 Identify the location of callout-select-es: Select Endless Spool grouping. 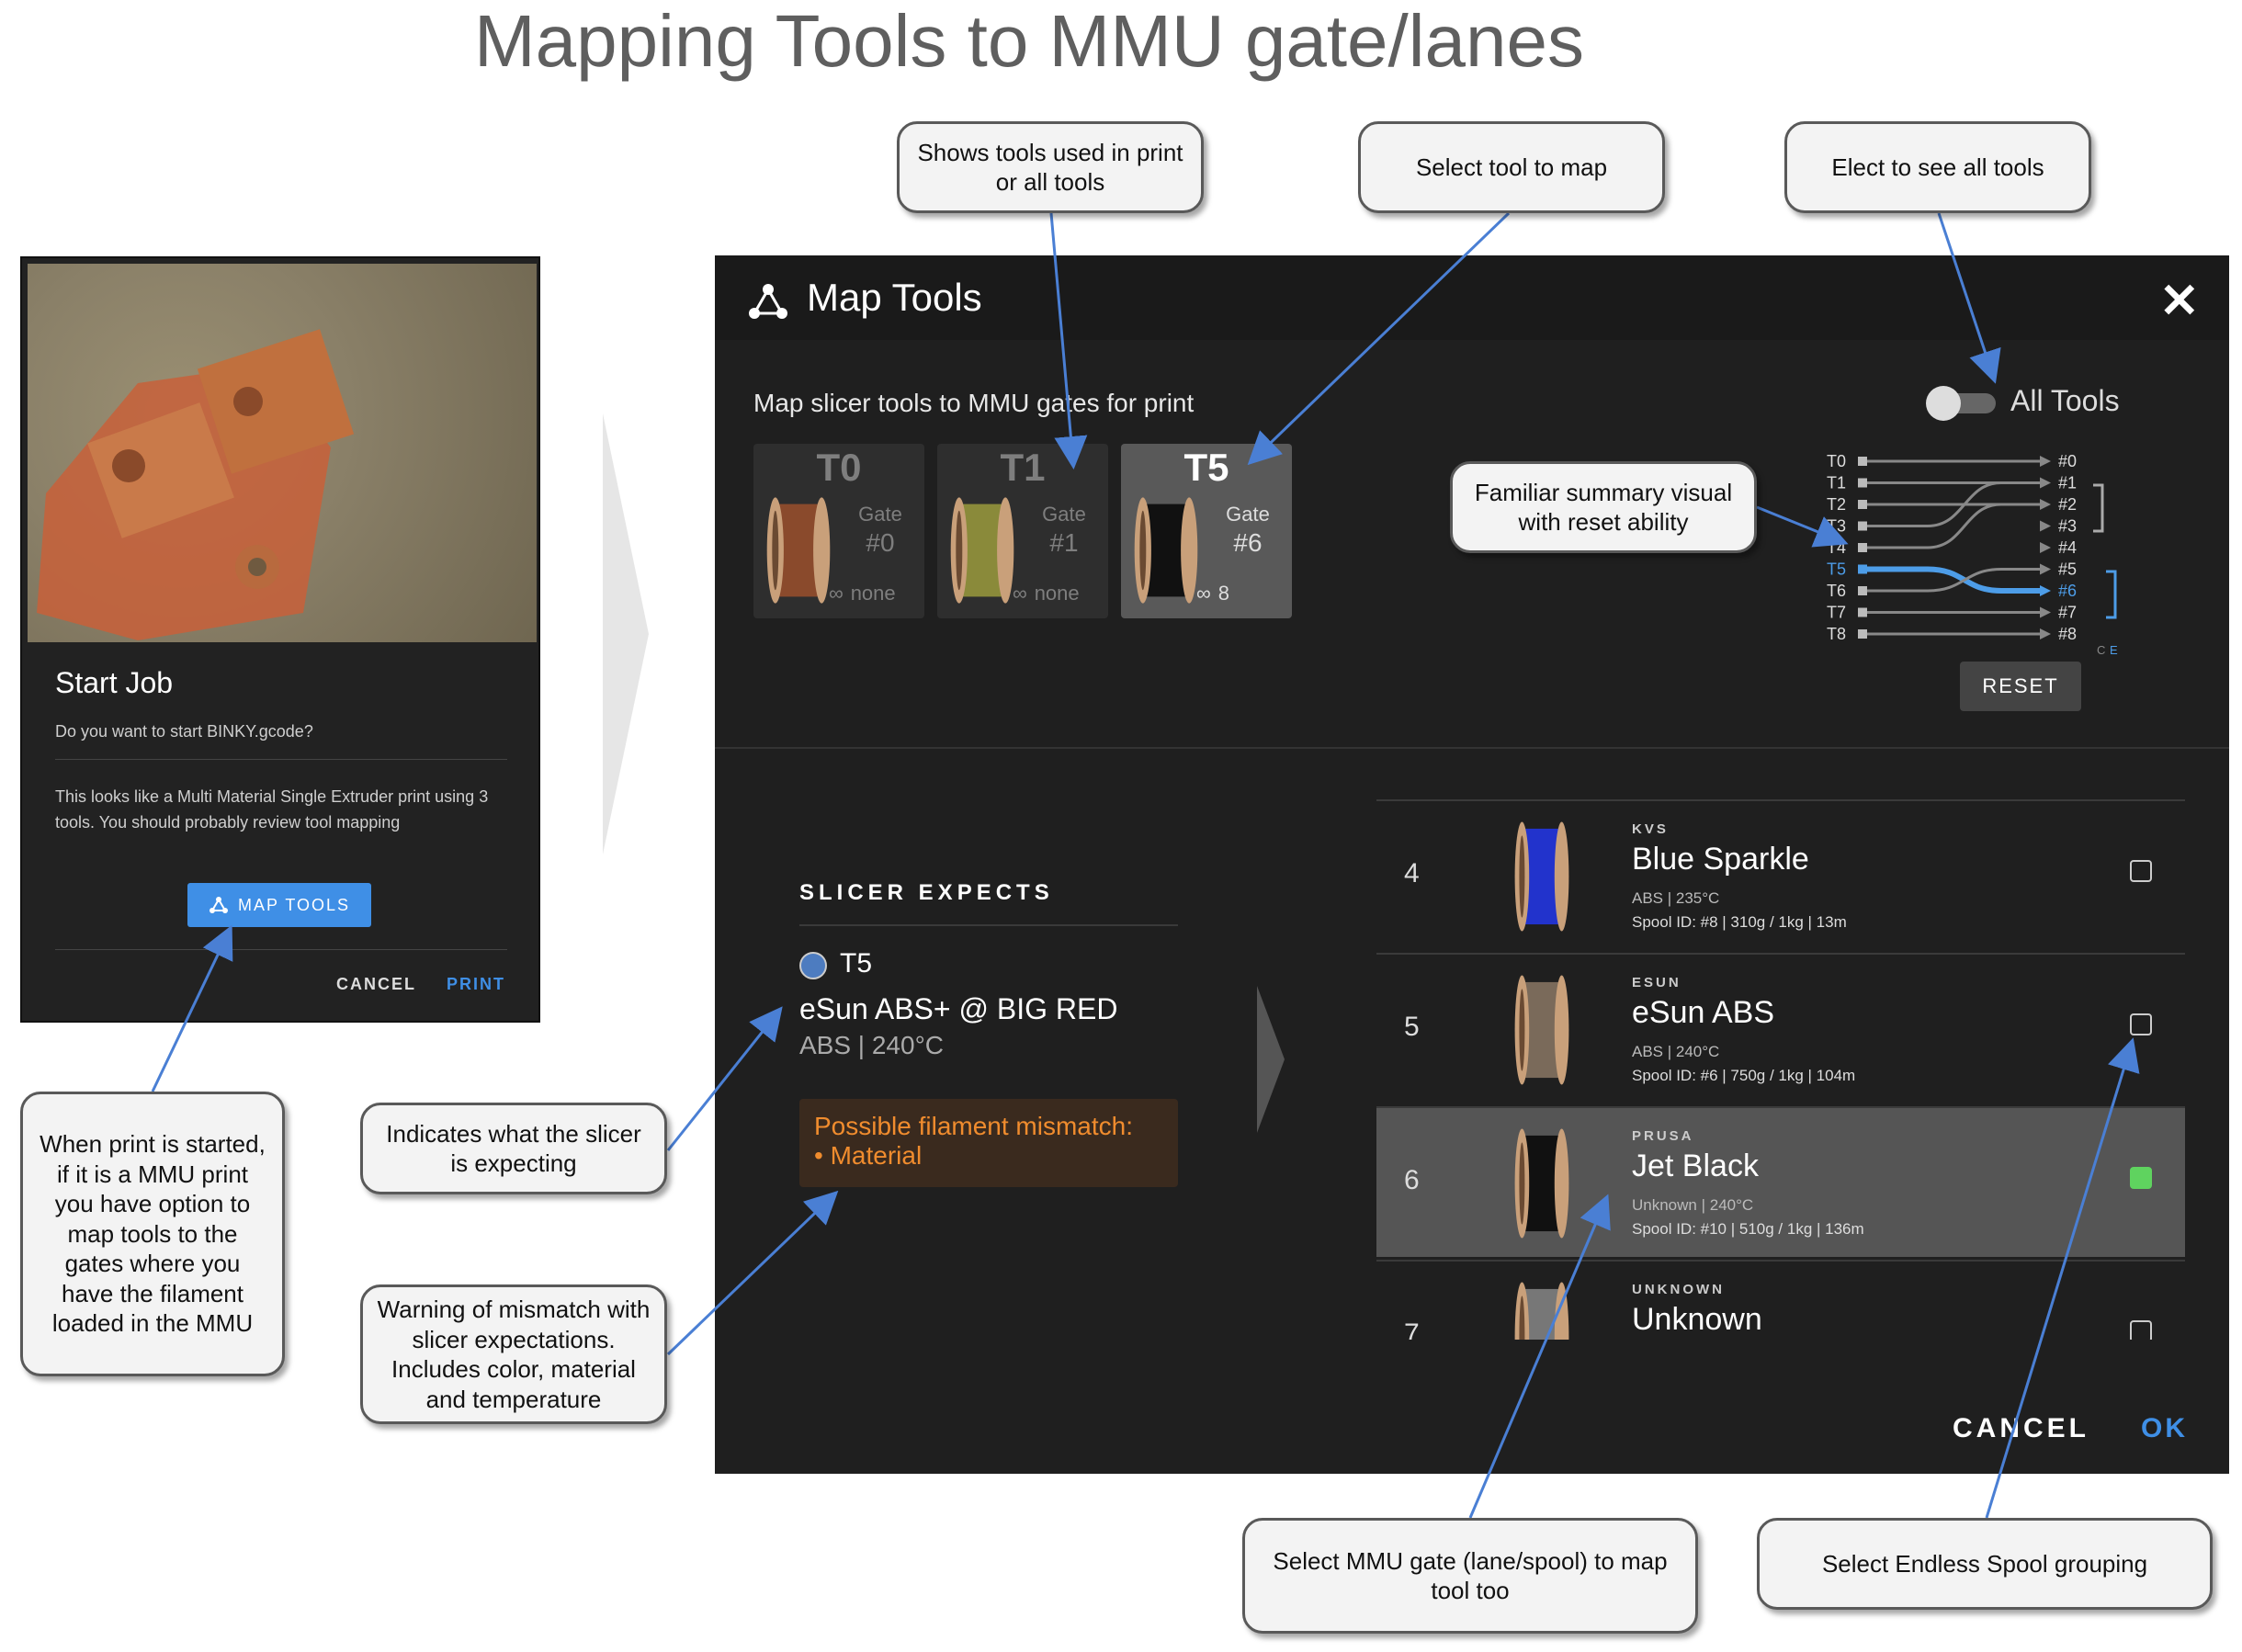
(1985, 1564).